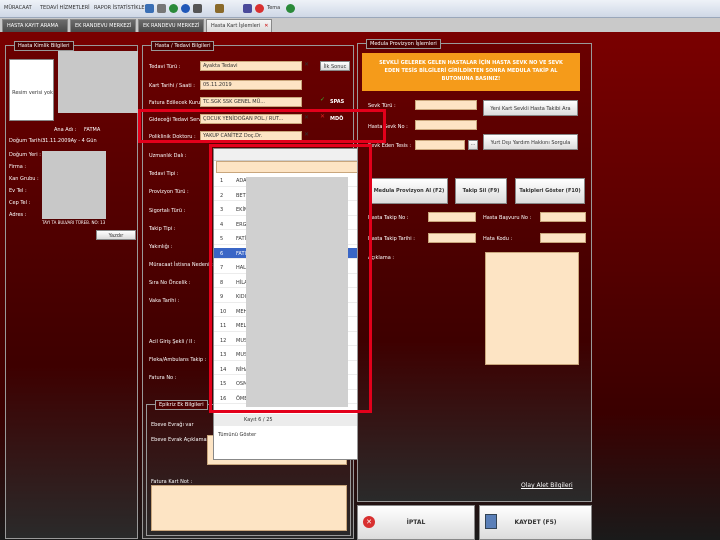  Describe the element at coordinates (197, 8) in the screenshot. I see `document-icon` at that location.